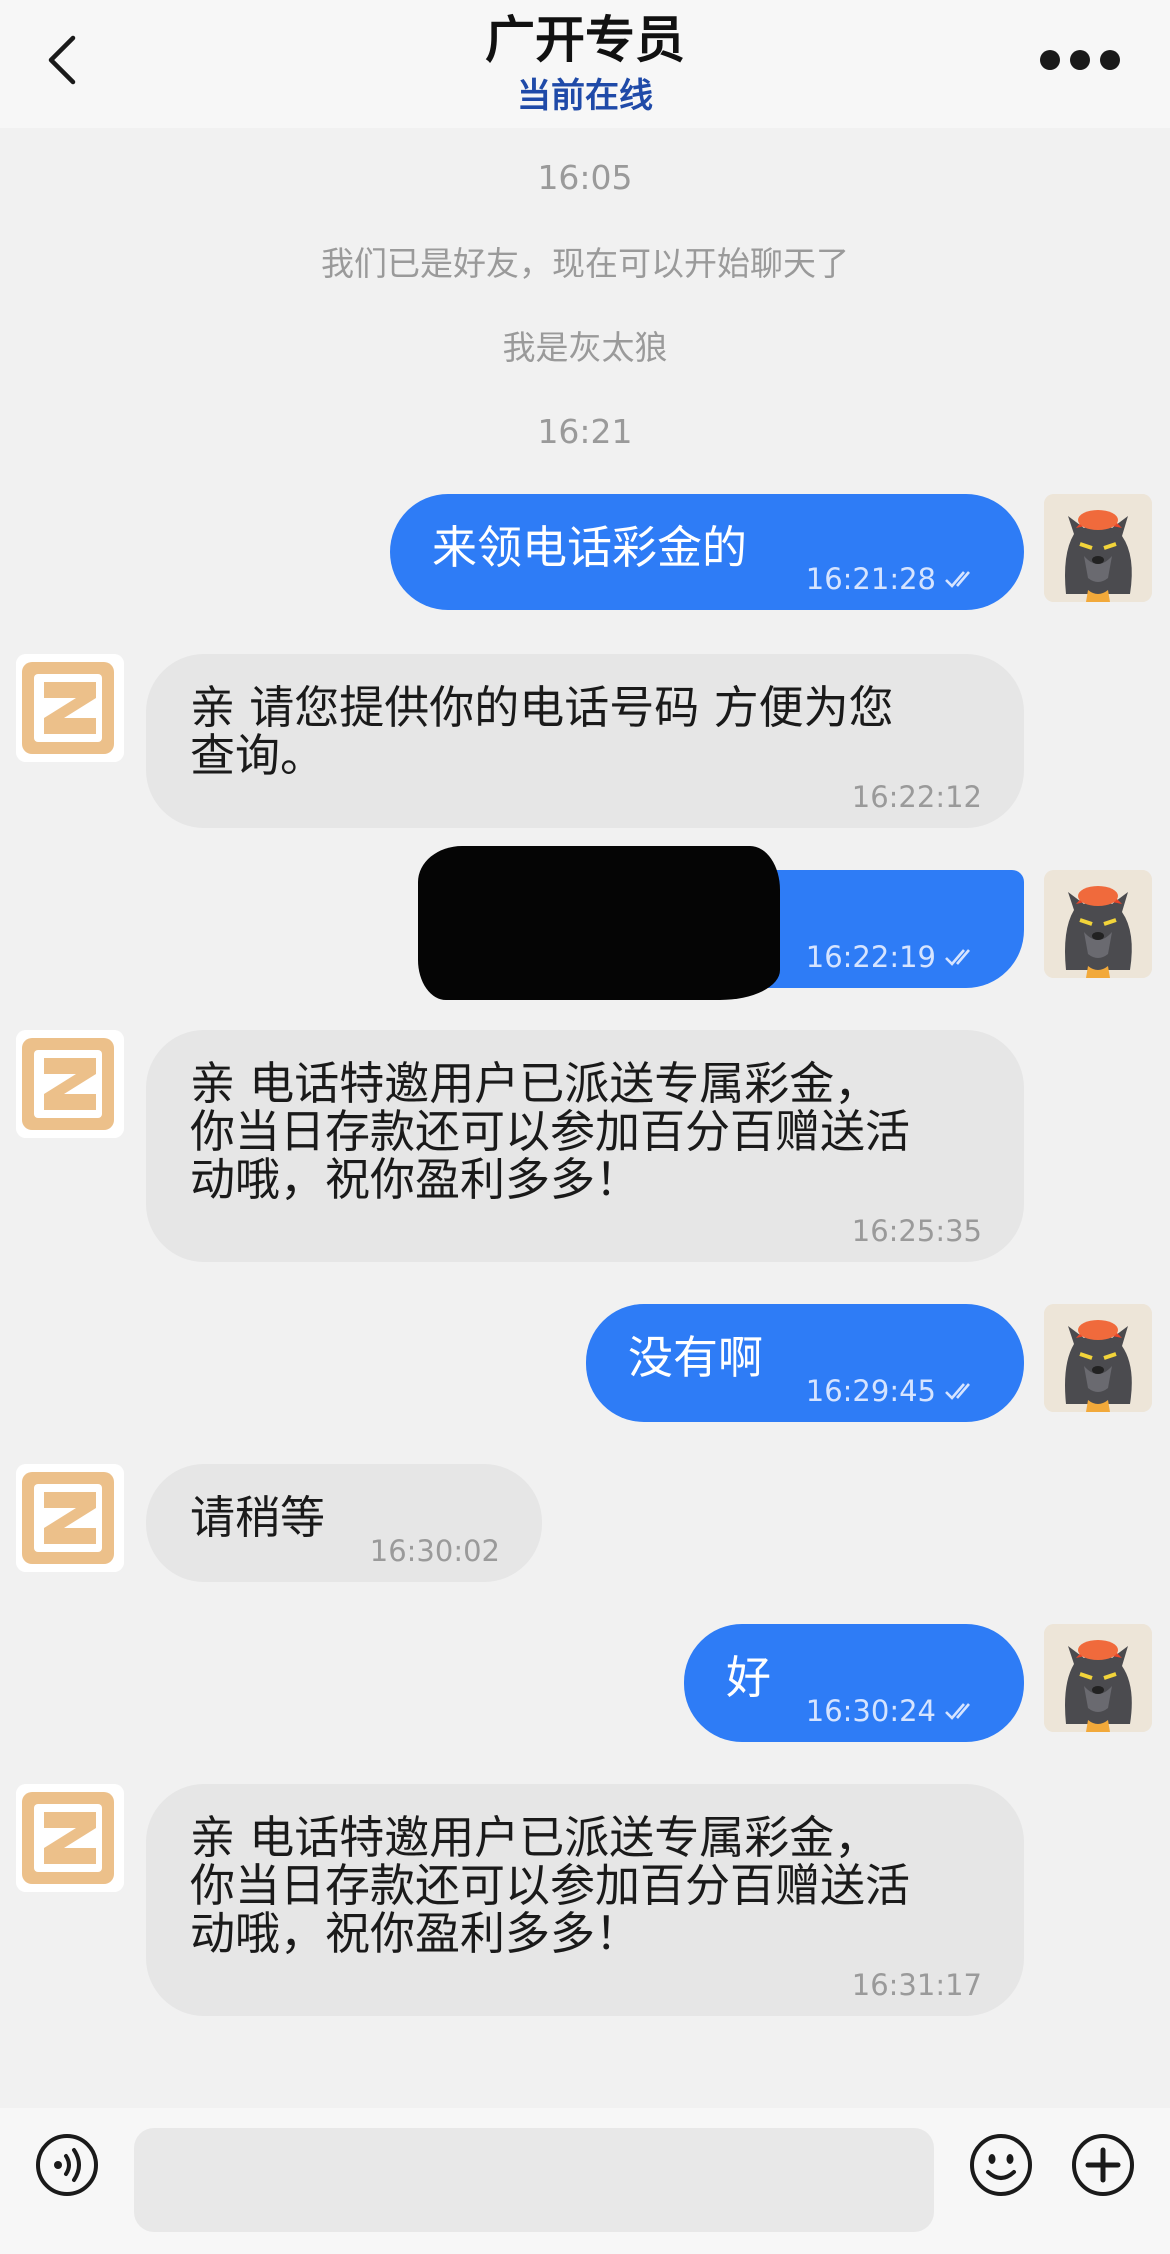 The height and width of the screenshot is (2254, 1170). I want to click on message-text: 没有啊, so click(696, 1357).